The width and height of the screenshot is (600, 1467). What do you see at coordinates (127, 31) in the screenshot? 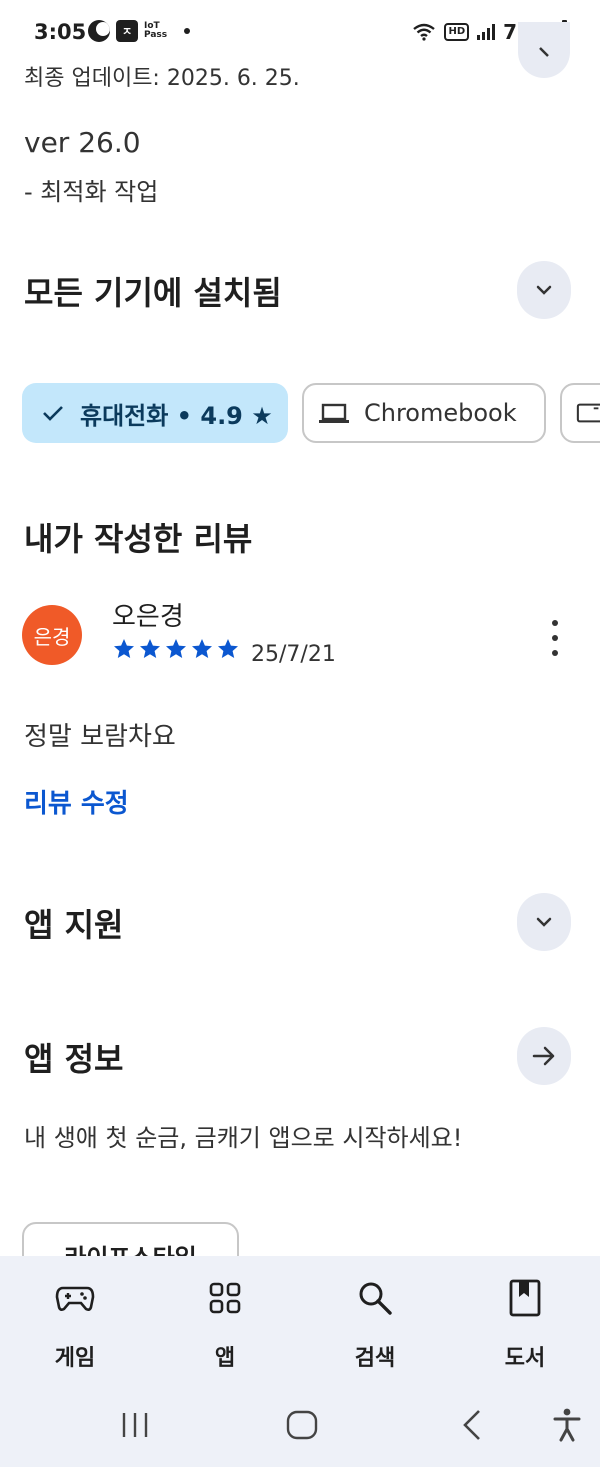
I see `app-notification-icon: ㅈ` at bounding box center [127, 31].